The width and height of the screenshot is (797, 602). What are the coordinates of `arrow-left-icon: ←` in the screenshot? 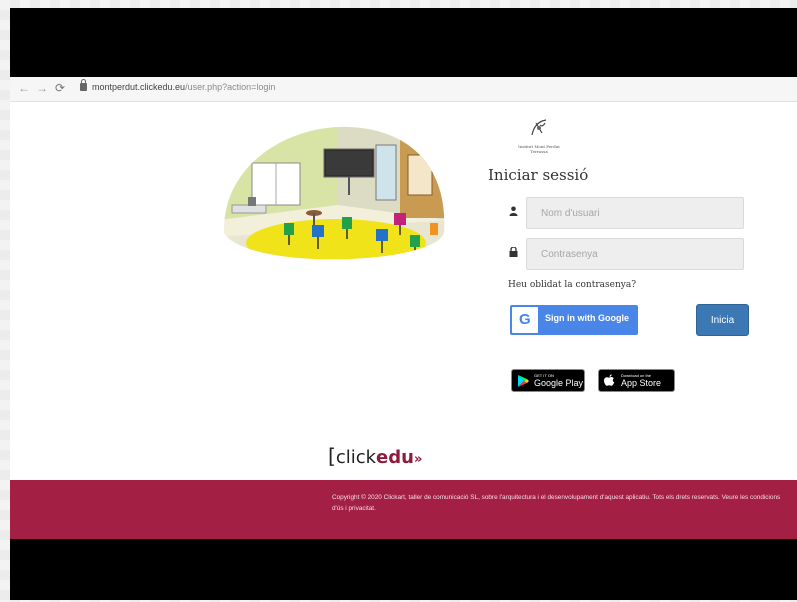 It's located at (24, 88).